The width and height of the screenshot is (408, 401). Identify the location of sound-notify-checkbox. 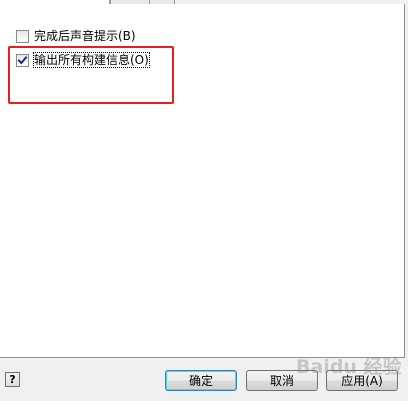
(22, 36).